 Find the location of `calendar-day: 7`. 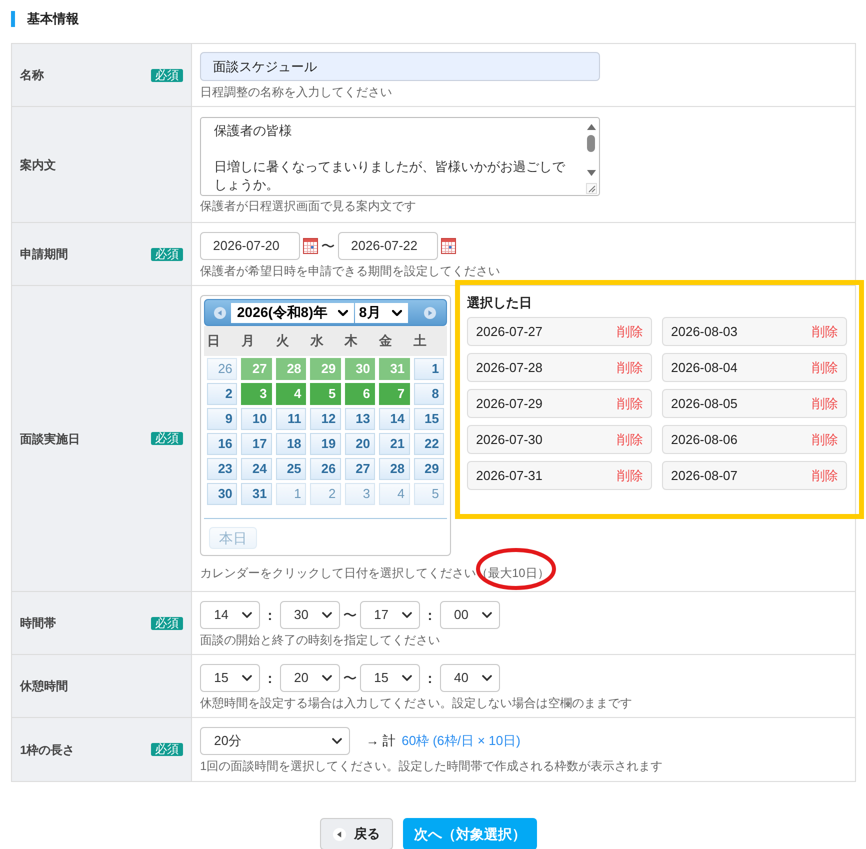

calendar-day: 7 is located at coordinates (394, 394).